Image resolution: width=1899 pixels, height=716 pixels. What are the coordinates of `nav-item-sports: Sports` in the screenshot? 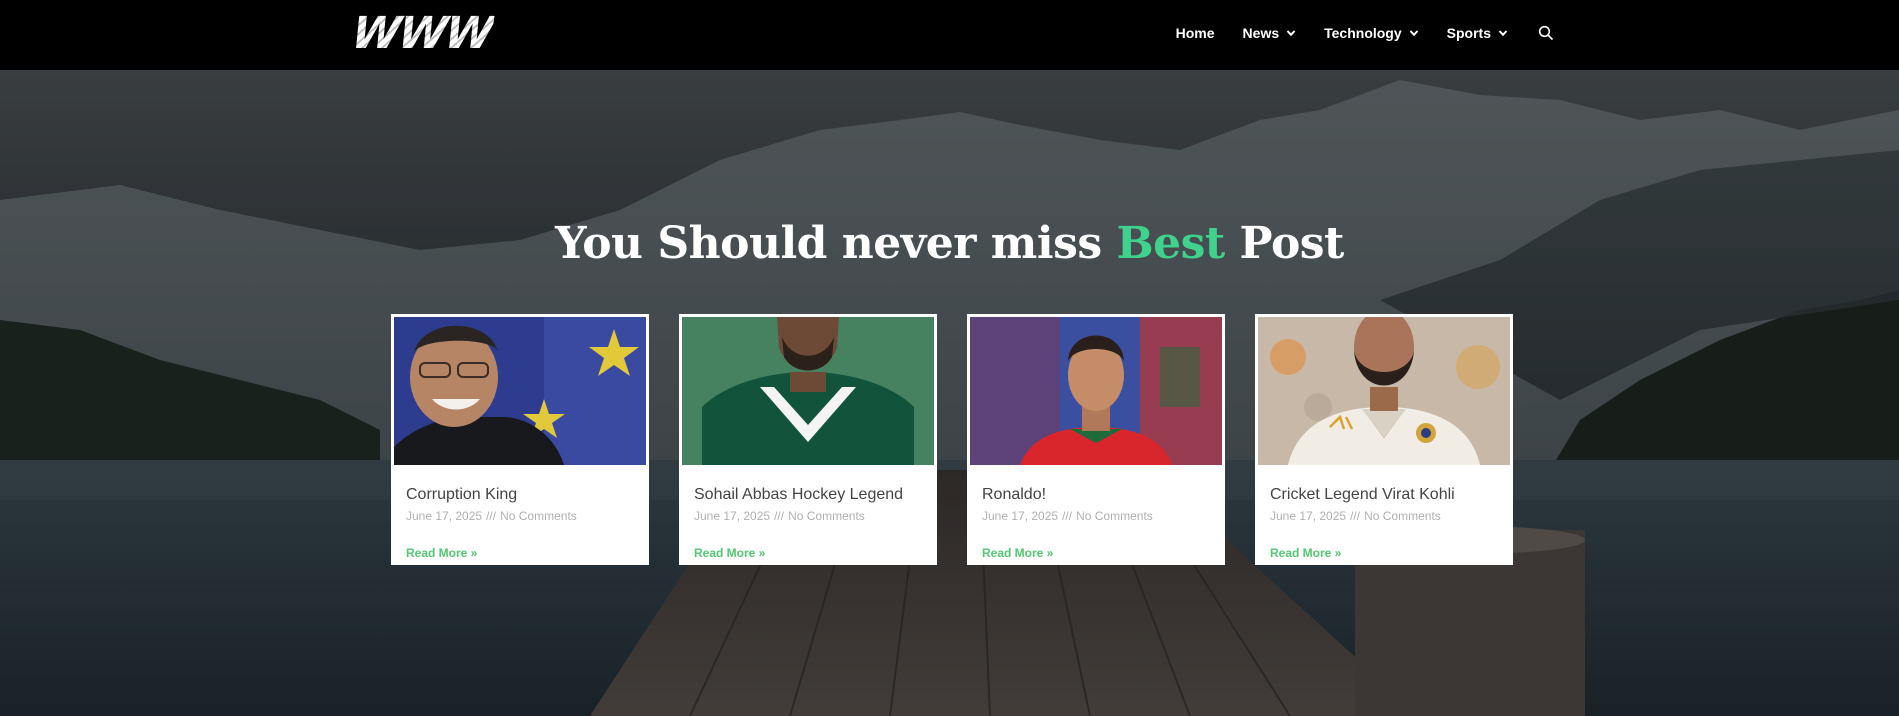 It's located at (1477, 33).